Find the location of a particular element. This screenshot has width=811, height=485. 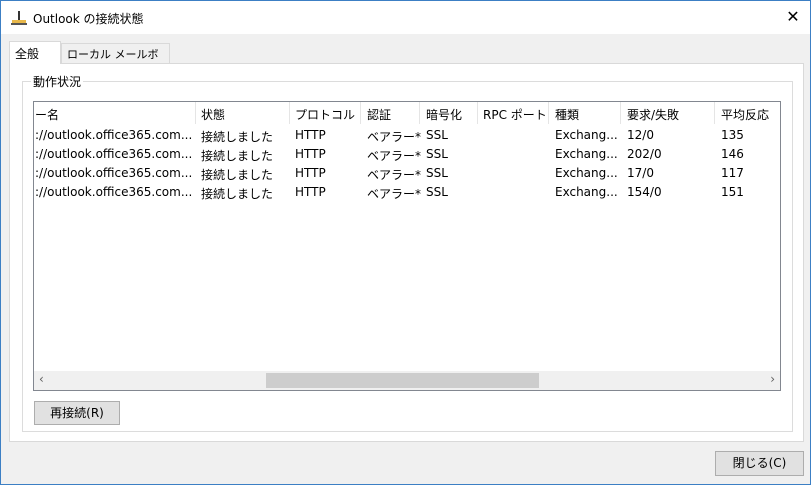

column-header: プロトコル is located at coordinates (325, 114).